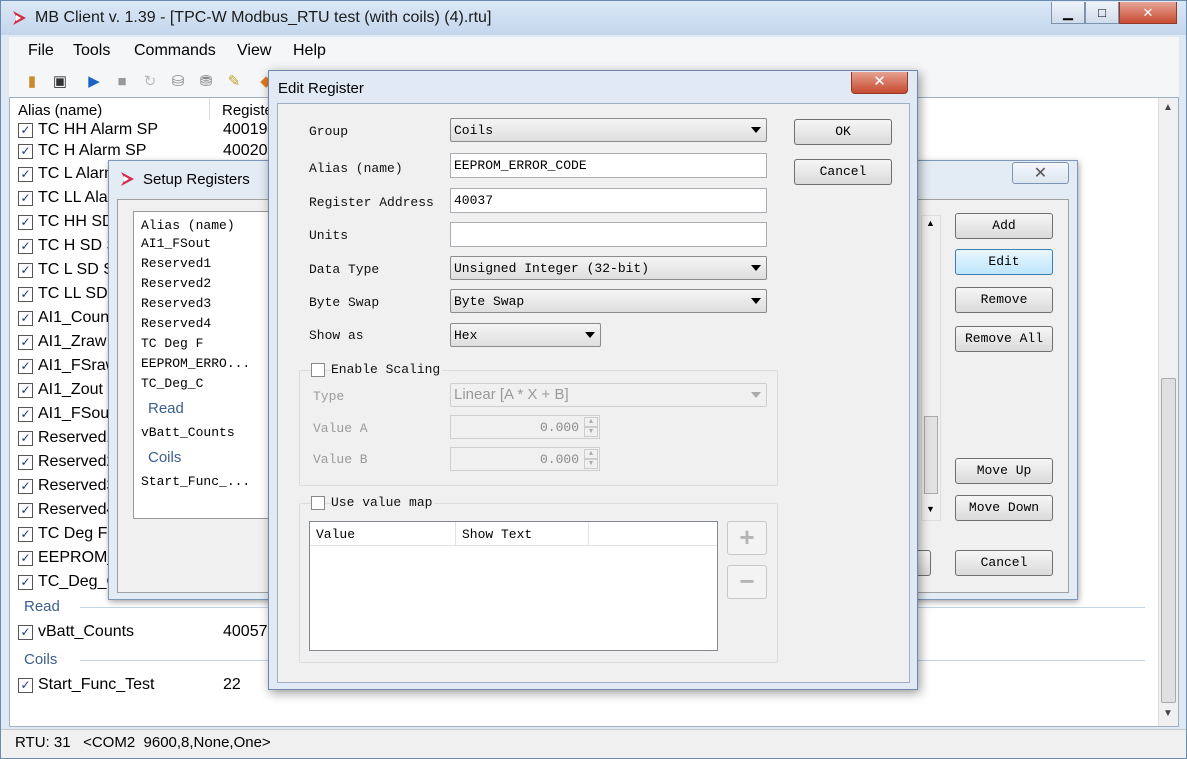  What do you see at coordinates (254, 51) in the screenshot?
I see `menu-view: View` at bounding box center [254, 51].